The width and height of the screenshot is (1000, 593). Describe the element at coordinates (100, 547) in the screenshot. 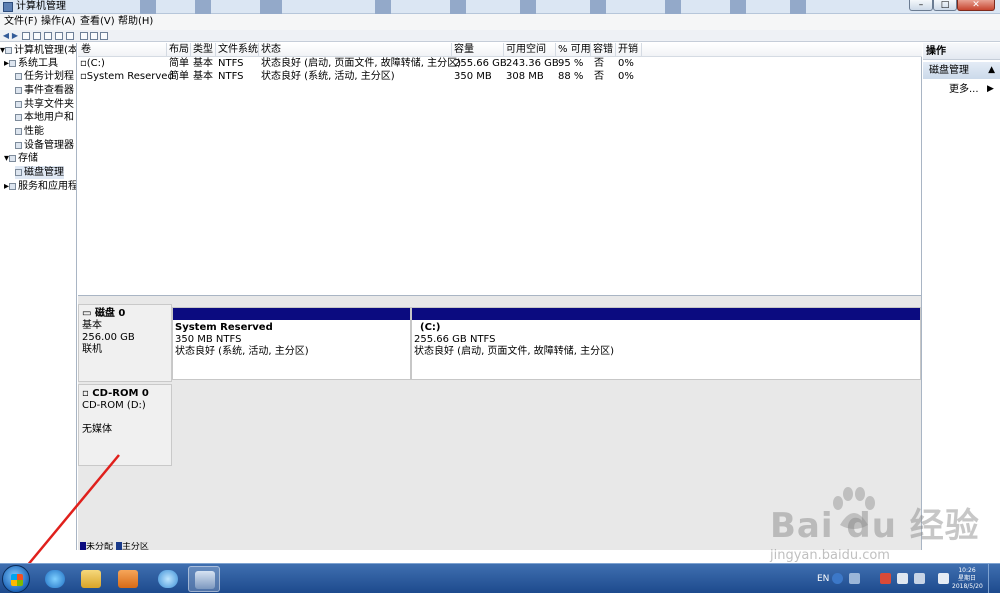

I see `legend-unallocated: 未分配` at that location.